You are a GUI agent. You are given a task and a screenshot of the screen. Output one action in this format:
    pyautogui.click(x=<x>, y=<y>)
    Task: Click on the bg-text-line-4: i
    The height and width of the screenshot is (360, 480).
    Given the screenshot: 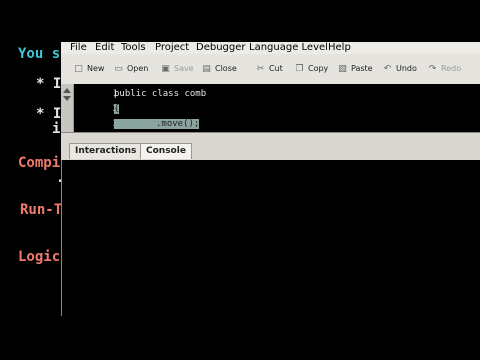 What is the action you would take?
    pyautogui.click(x=56, y=129)
    